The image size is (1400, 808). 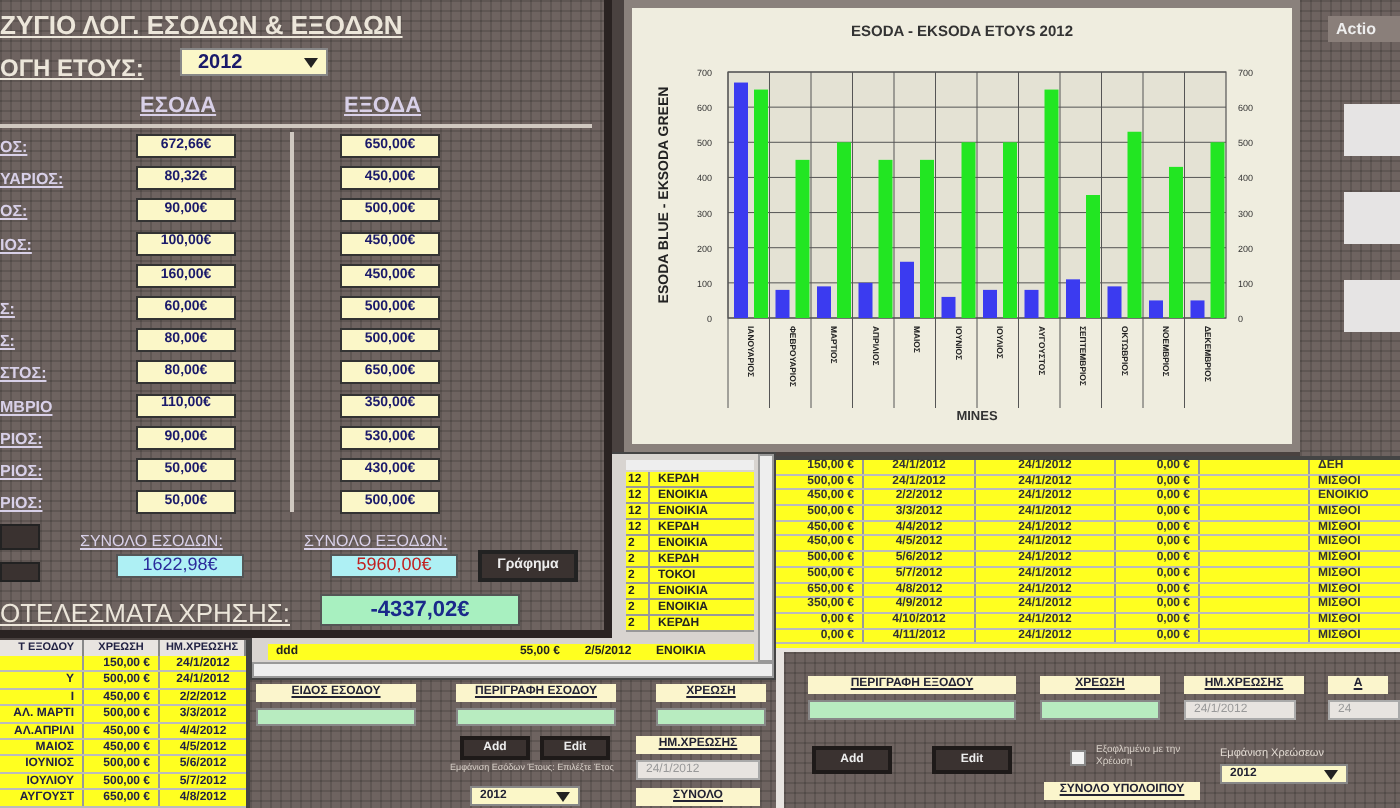 What do you see at coordinates (23, 374) in the screenshot?
I see `month-label: ΣΤΟΣ:` at bounding box center [23, 374].